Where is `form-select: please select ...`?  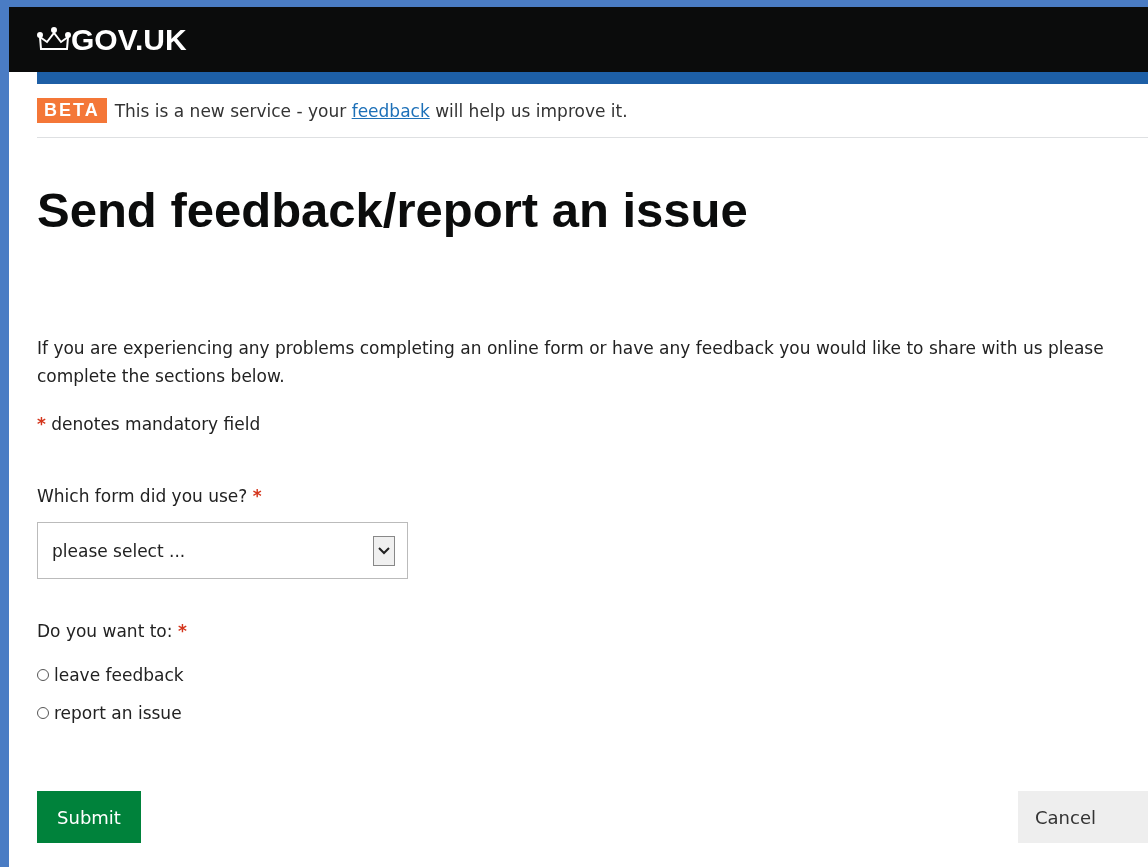
form-select: please select ... is located at coordinates (222, 550).